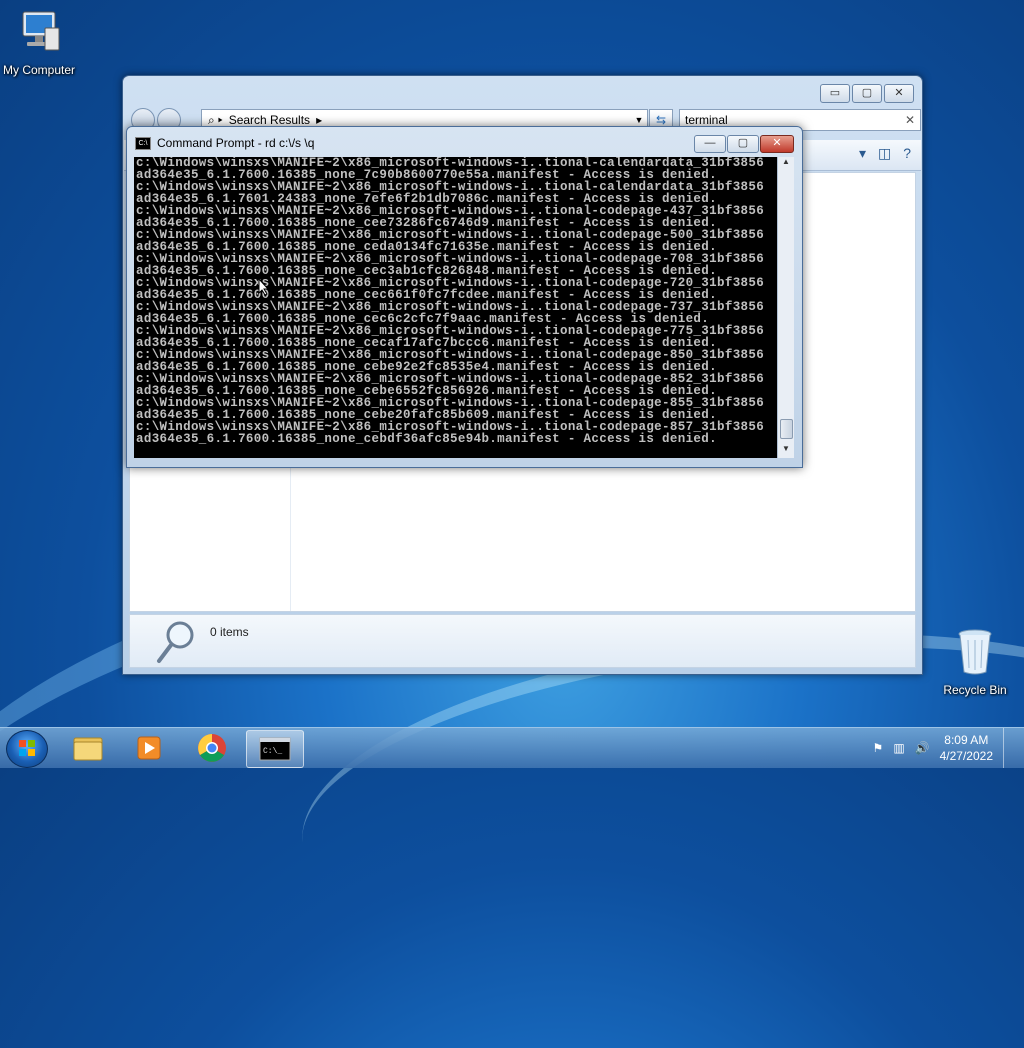 Image resolution: width=1024 pixels, height=1048 pixels. What do you see at coordinates (975, 653) in the screenshot?
I see `recycle-bin-icon` at bounding box center [975, 653].